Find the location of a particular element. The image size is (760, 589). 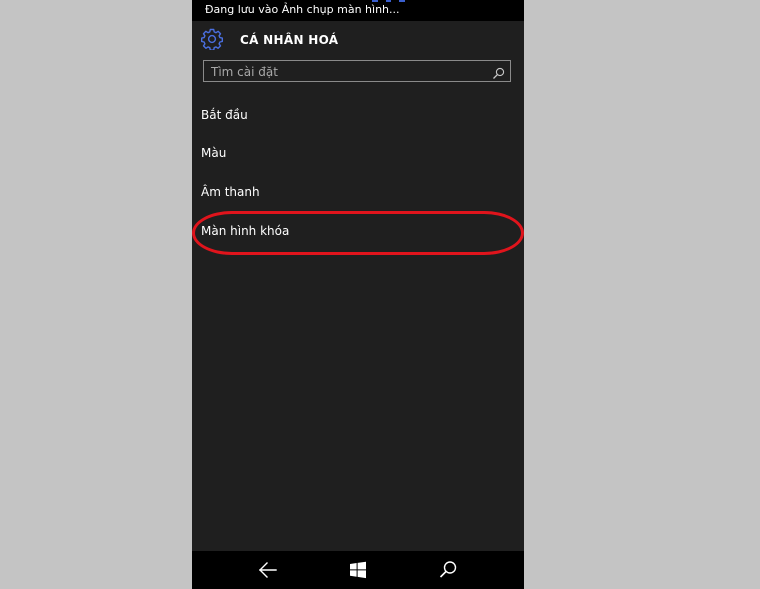

back-arrow-icon is located at coordinates (268, 570).